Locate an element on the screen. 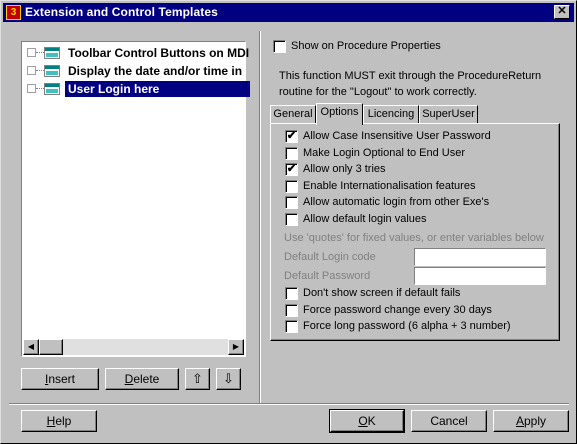 Image resolution: width=577 pixels, height=444 pixels. help-button: Help is located at coordinates (59, 421).